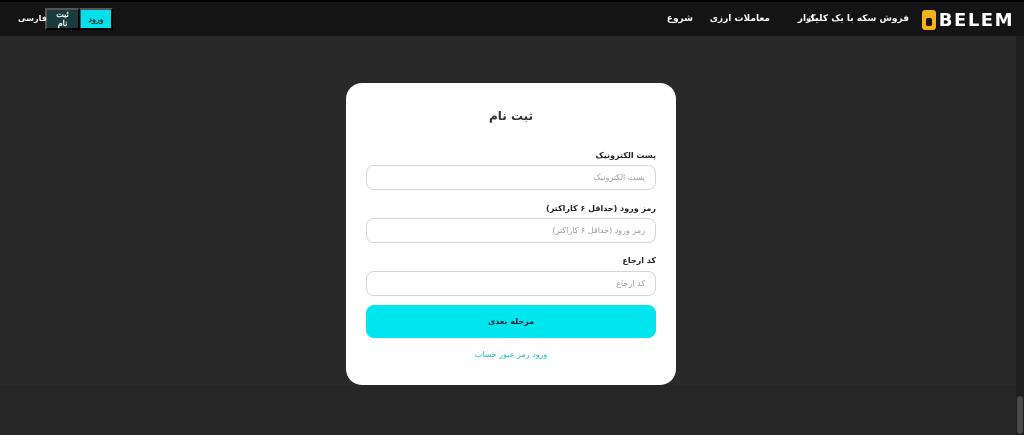 The image size is (1024, 435). What do you see at coordinates (511, 230) in the screenshot?
I see `password-field` at bounding box center [511, 230].